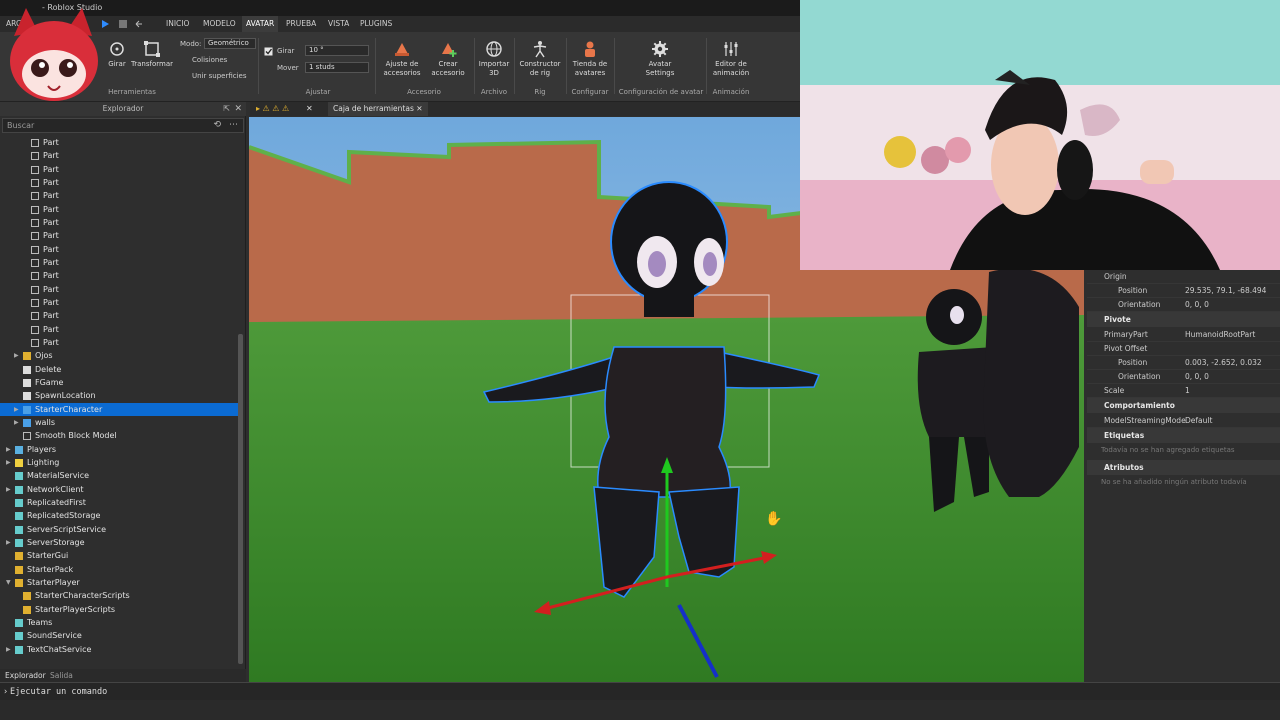 The height and width of the screenshot is (720, 1280). Describe the element at coordinates (338, 24) in the screenshot. I see `tab-vista: VISTA` at that location.